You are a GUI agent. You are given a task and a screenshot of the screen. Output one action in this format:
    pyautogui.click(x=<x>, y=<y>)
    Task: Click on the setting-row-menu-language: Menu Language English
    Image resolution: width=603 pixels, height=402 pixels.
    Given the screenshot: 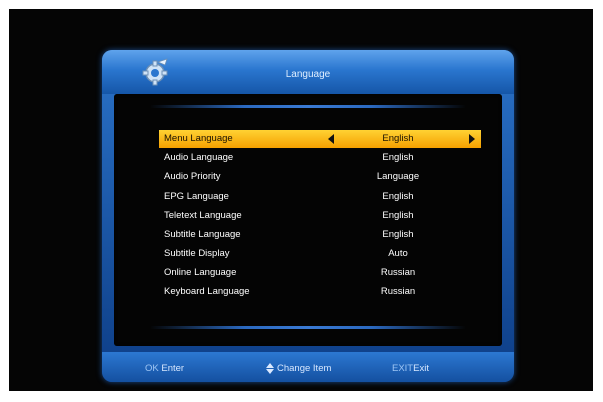 What is the action you would take?
    pyautogui.click(x=320, y=139)
    